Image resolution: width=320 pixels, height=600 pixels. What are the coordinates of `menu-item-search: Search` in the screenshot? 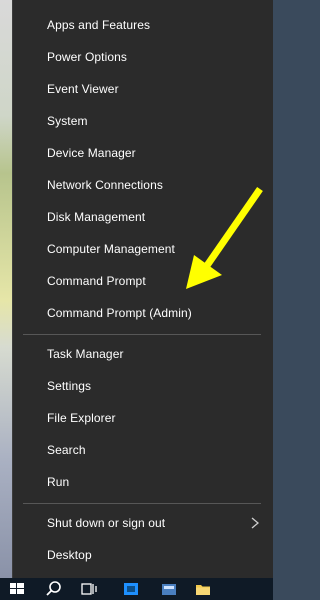 It's located at (142, 450).